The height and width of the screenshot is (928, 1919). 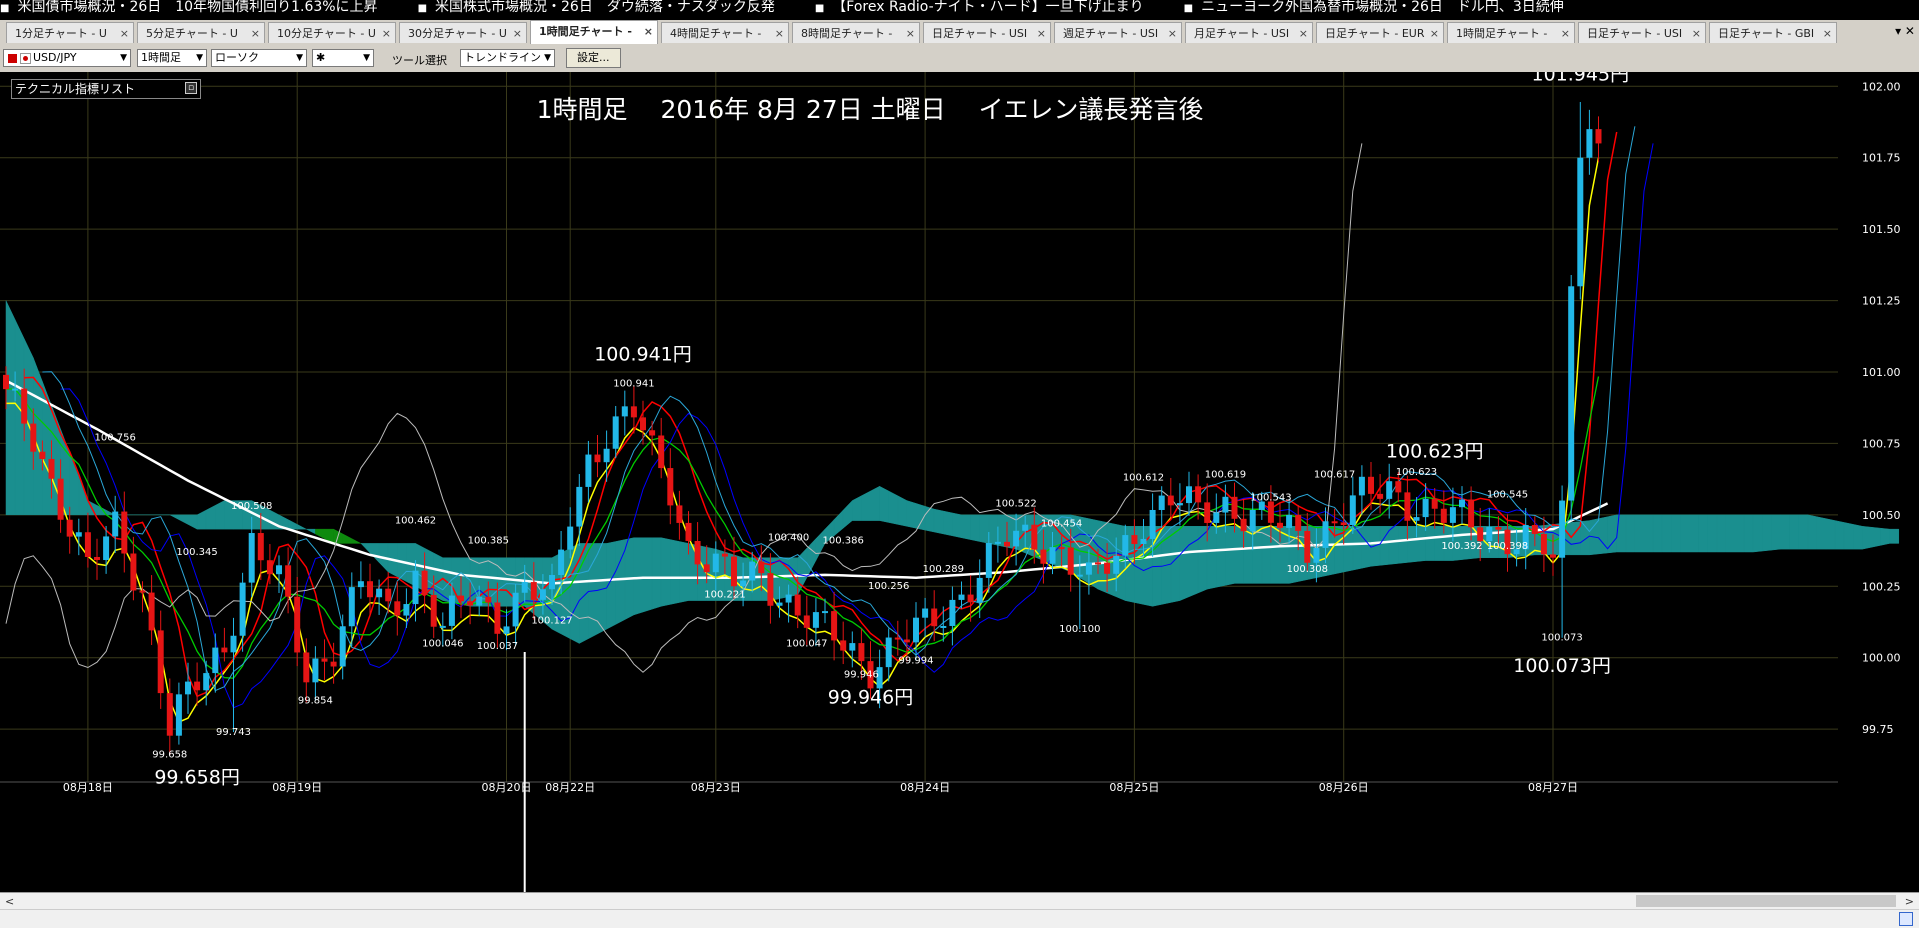 I want to click on chart-tab: 30分足チャート - U ×, so click(x=463, y=32).